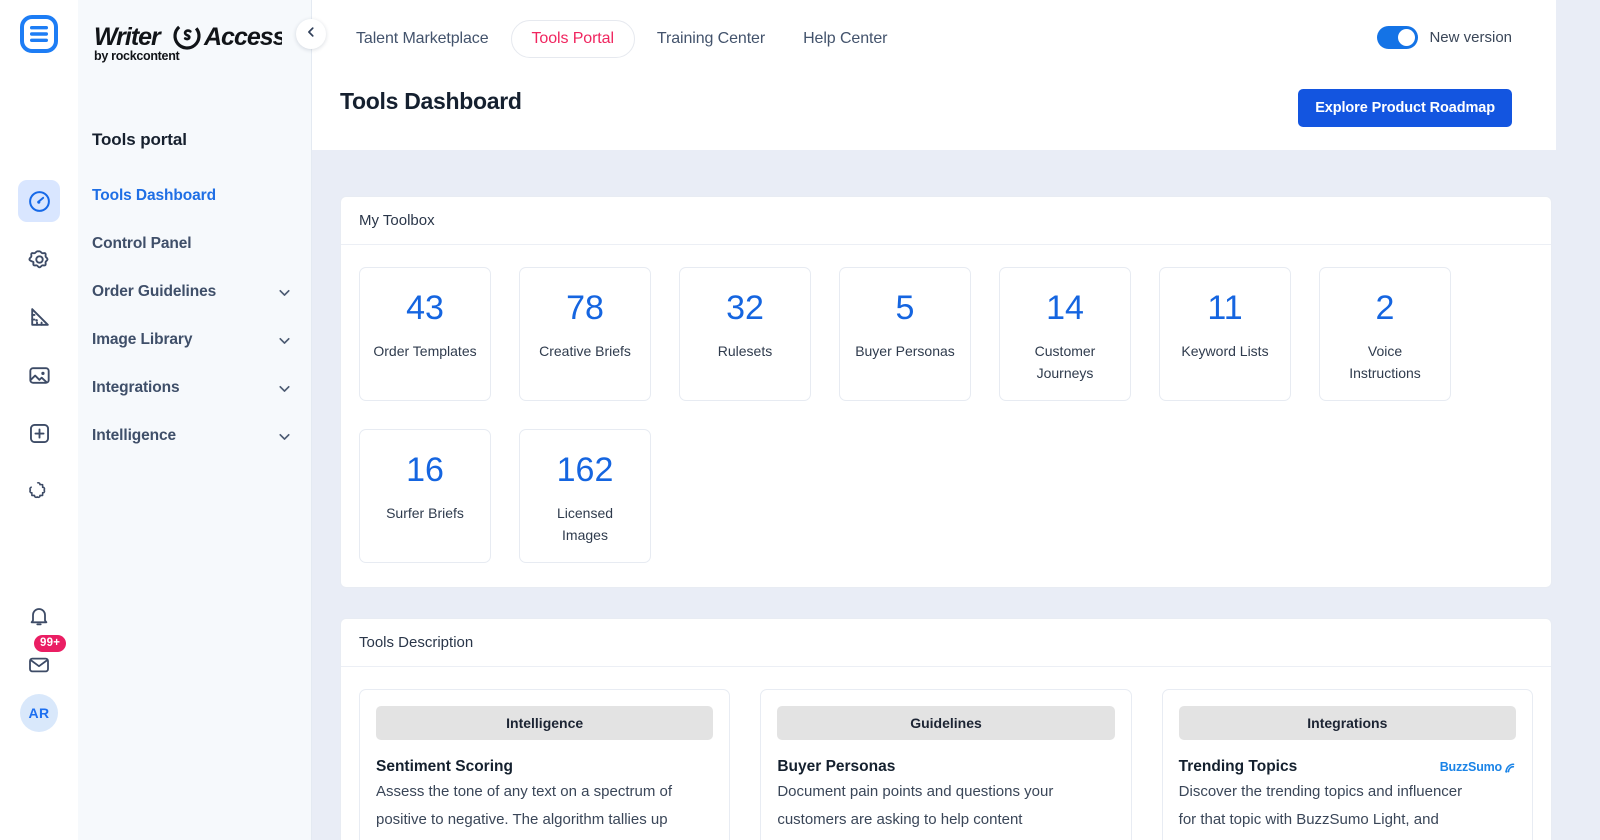 The image size is (1600, 840). What do you see at coordinates (39, 433) in the screenshot?
I see `plus-square-integrations-icon` at bounding box center [39, 433].